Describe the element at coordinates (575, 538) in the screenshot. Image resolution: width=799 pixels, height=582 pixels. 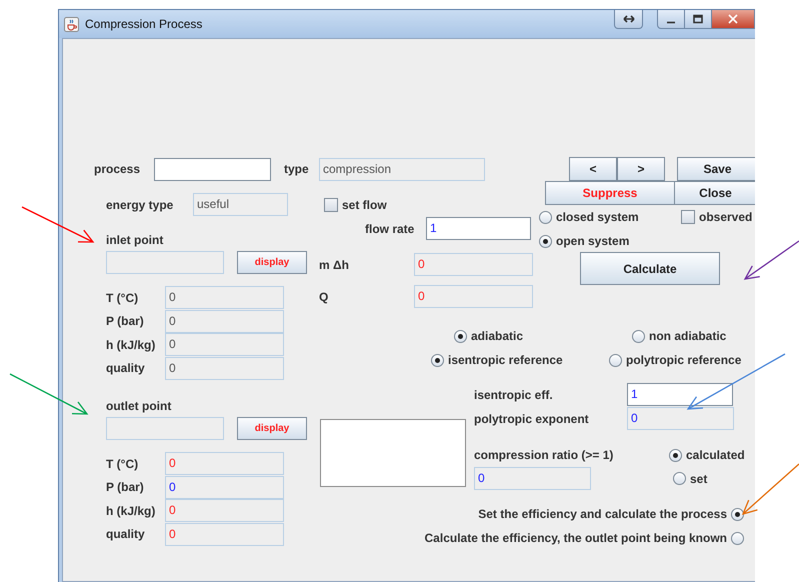
I see `option-label: Calculate the efficiency, the outlet point being known` at that location.